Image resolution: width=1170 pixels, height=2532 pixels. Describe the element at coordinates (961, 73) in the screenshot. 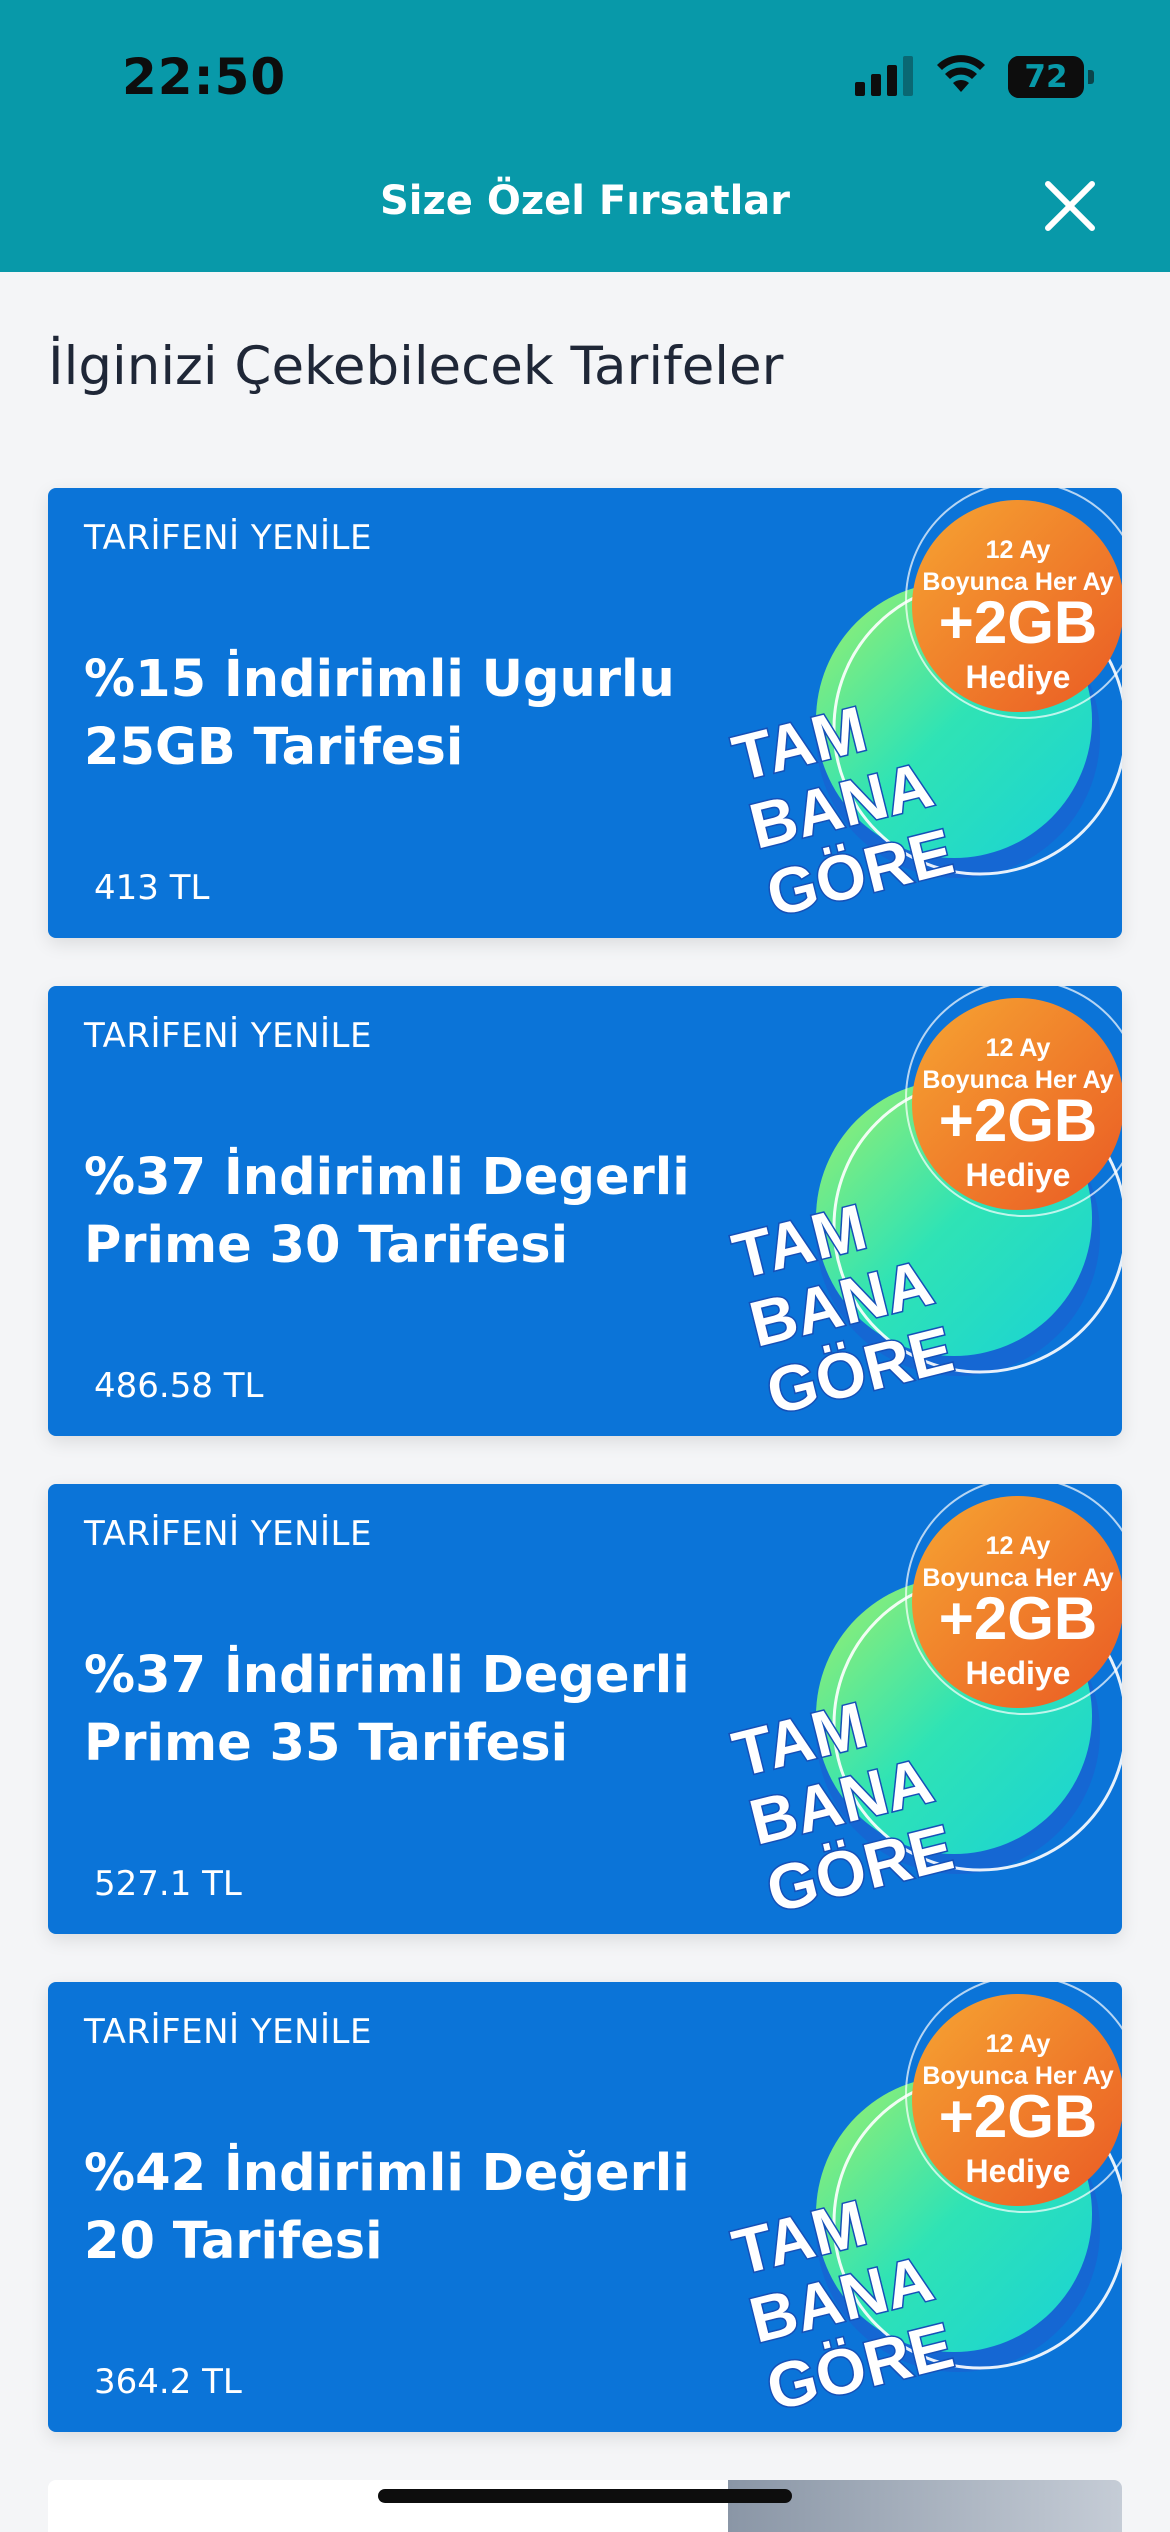

I see `wifi-icon` at that location.